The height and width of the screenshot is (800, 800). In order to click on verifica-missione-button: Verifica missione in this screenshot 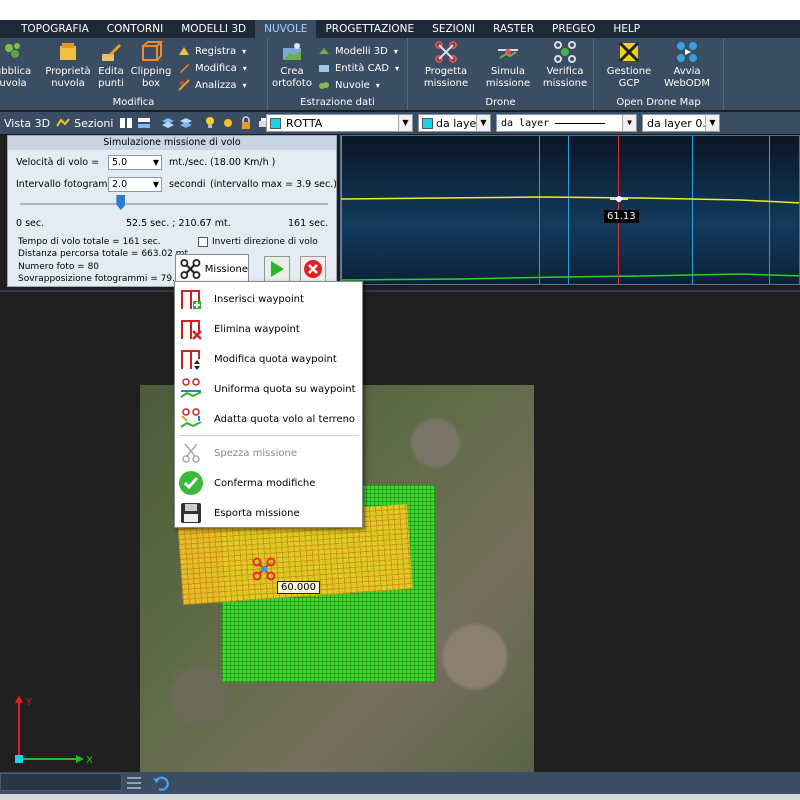, I will do `click(565, 65)`.